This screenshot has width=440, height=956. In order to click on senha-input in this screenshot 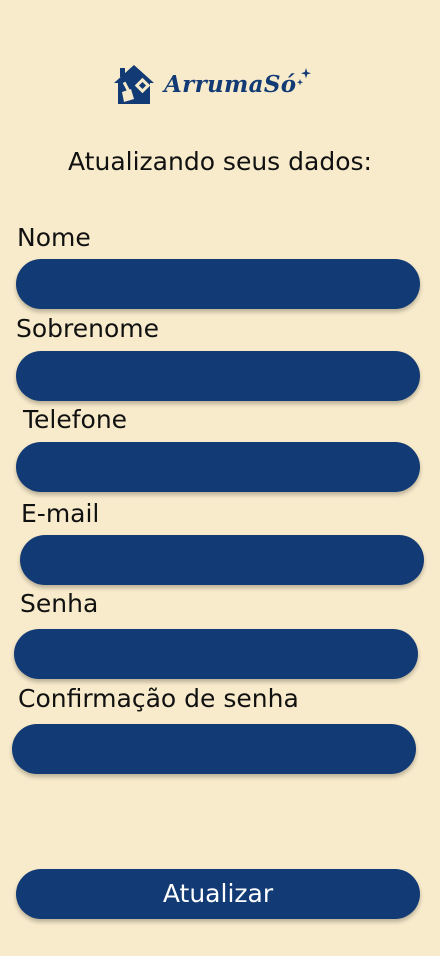, I will do `click(216, 654)`.